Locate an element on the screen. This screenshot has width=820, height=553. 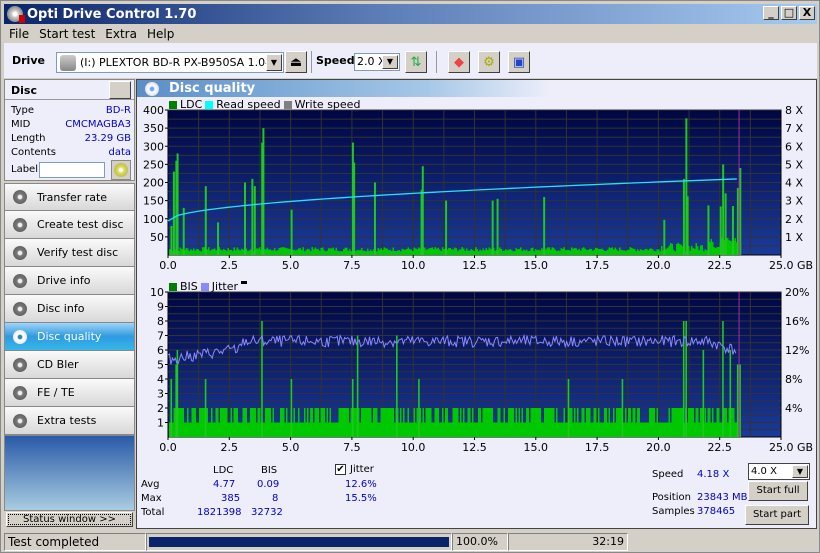
maximize-button: □ is located at coordinates (789, 13).